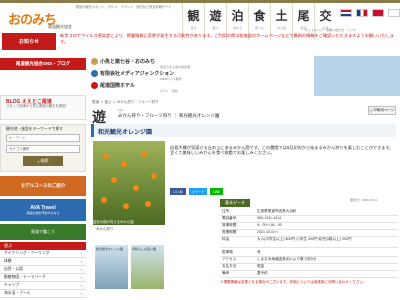 The height and width of the screenshot is (300, 400). What do you see at coordinates (229, 225) in the screenshot?
I see `info-key: 営業時間` at bounding box center [229, 225].